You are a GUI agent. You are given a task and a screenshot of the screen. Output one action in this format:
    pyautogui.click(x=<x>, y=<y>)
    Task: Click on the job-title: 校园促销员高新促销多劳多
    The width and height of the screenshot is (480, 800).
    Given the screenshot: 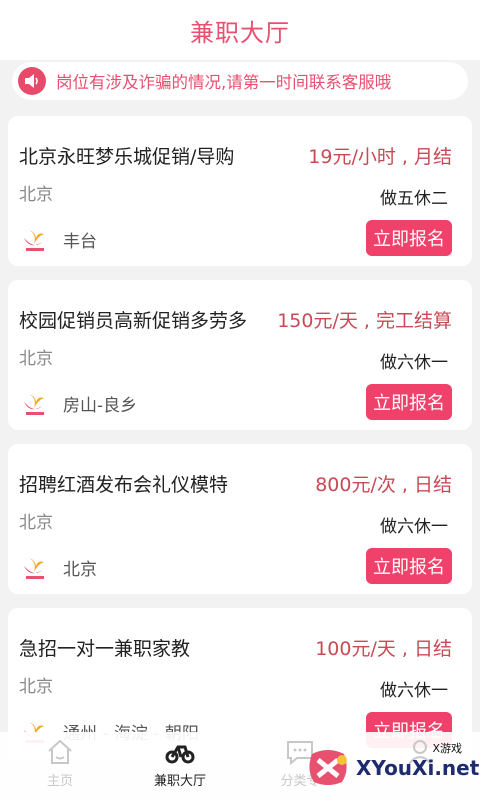 What is the action you would take?
    pyautogui.click(x=133, y=321)
    